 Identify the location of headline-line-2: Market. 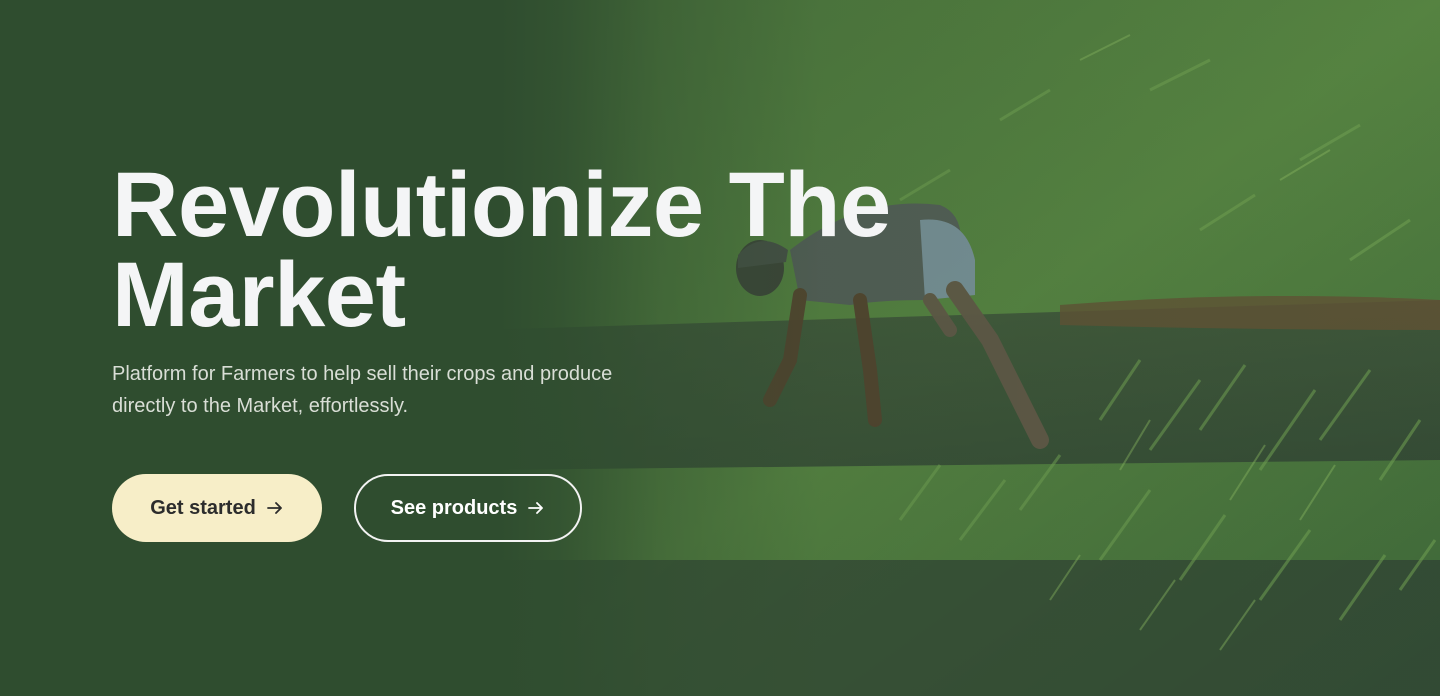
(259, 295).